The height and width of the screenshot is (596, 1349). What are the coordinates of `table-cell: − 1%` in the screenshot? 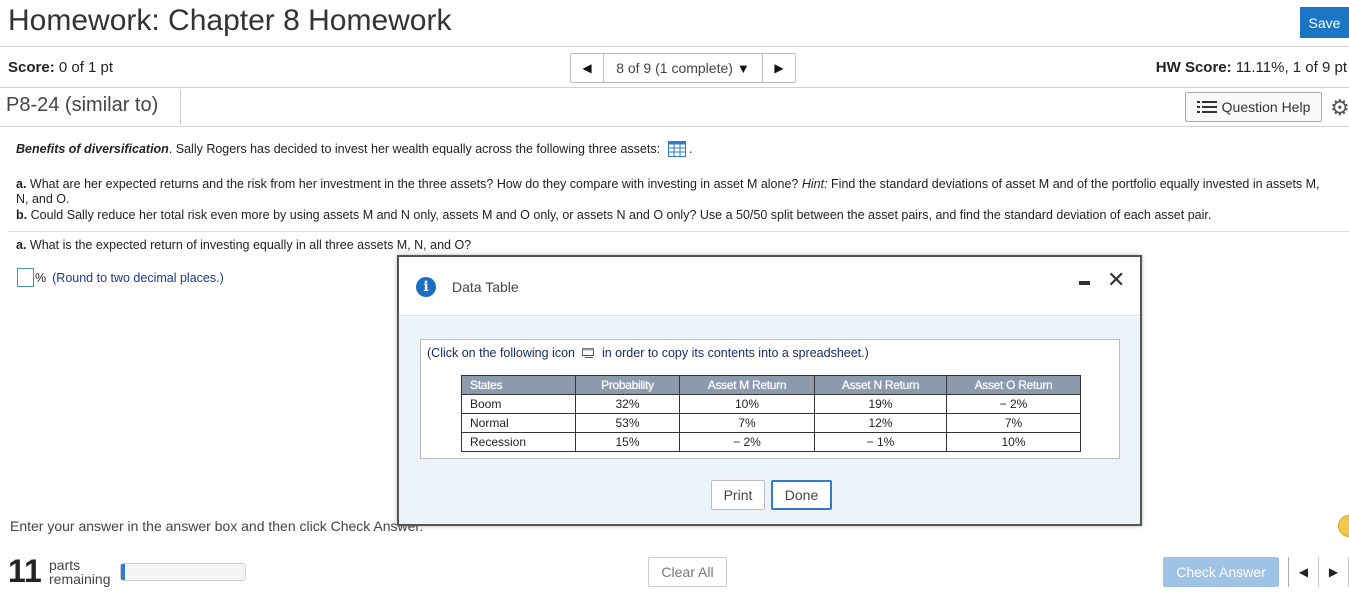 It's located at (880, 442).